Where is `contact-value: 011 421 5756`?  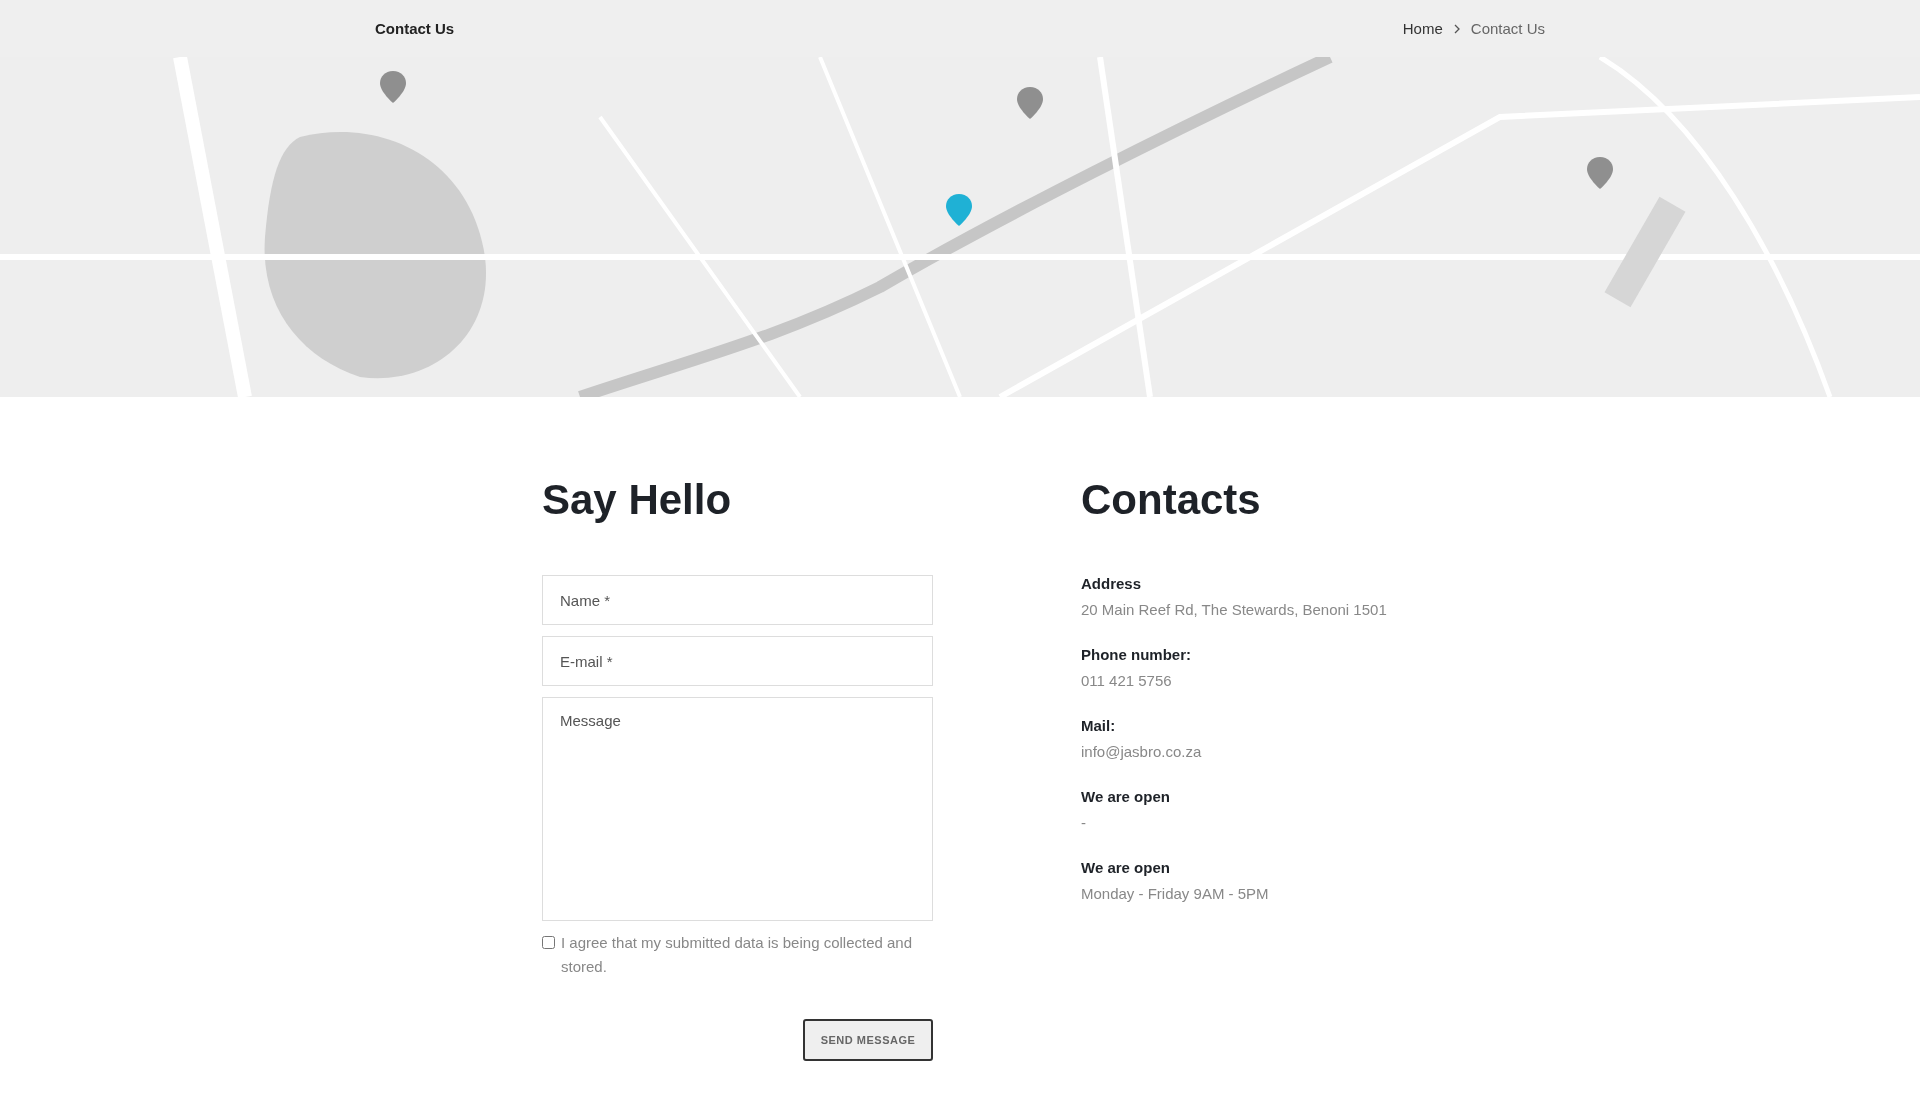 contact-value: 011 421 5756 is located at coordinates (1127, 681).